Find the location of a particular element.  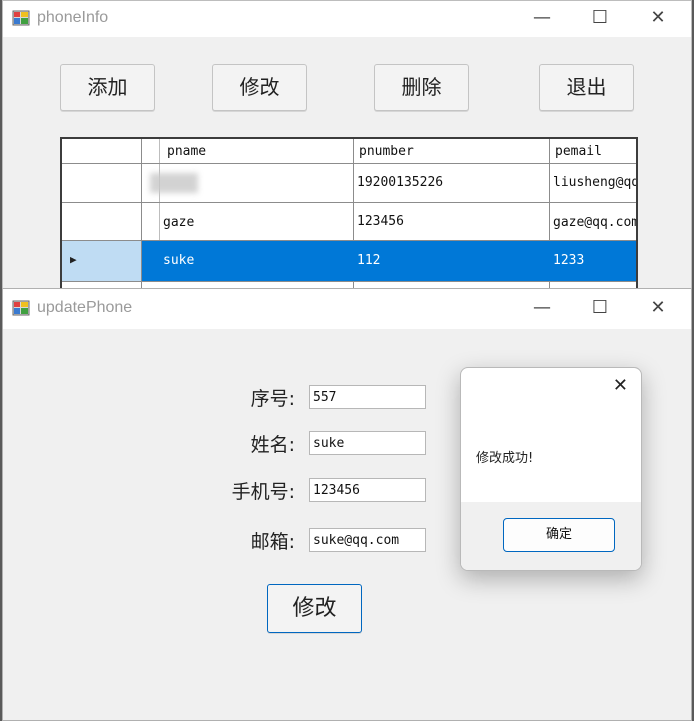

title-bar: phoneInfo — ☐ ✕ is located at coordinates (347, 19).